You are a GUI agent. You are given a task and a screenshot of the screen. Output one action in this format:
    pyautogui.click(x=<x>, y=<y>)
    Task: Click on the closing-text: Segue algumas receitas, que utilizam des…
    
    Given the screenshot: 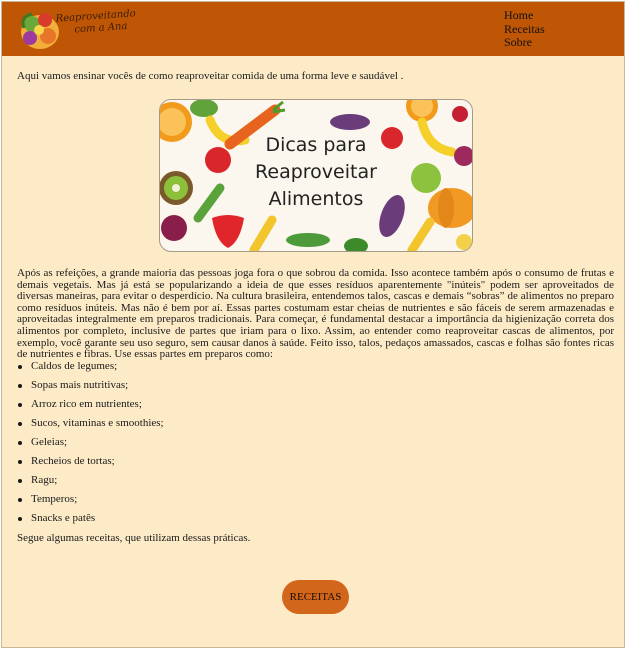 What is the action you would take?
    pyautogui.click(x=134, y=537)
    